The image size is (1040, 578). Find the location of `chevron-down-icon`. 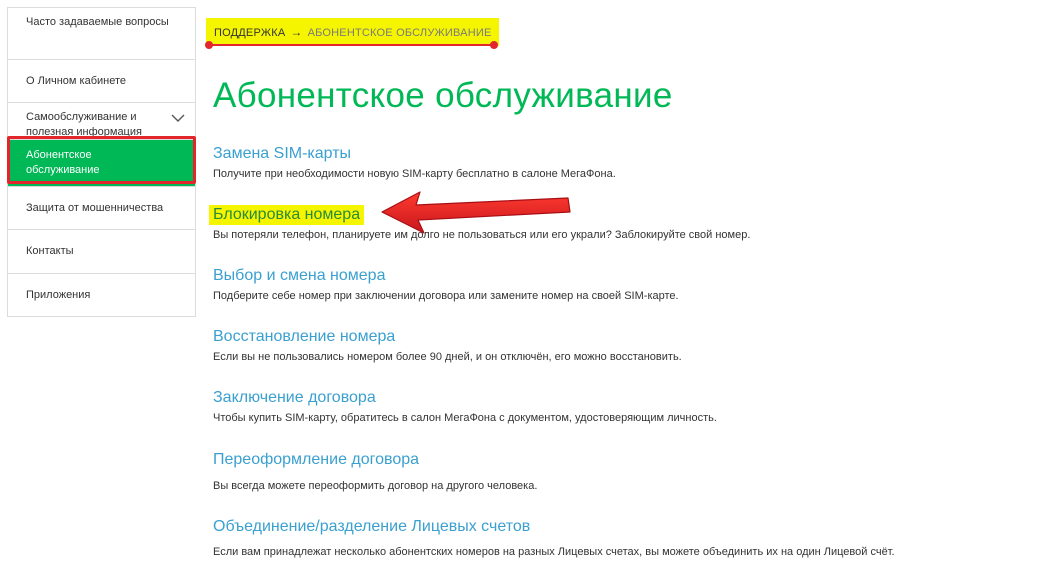

chevron-down-icon is located at coordinates (178, 118).